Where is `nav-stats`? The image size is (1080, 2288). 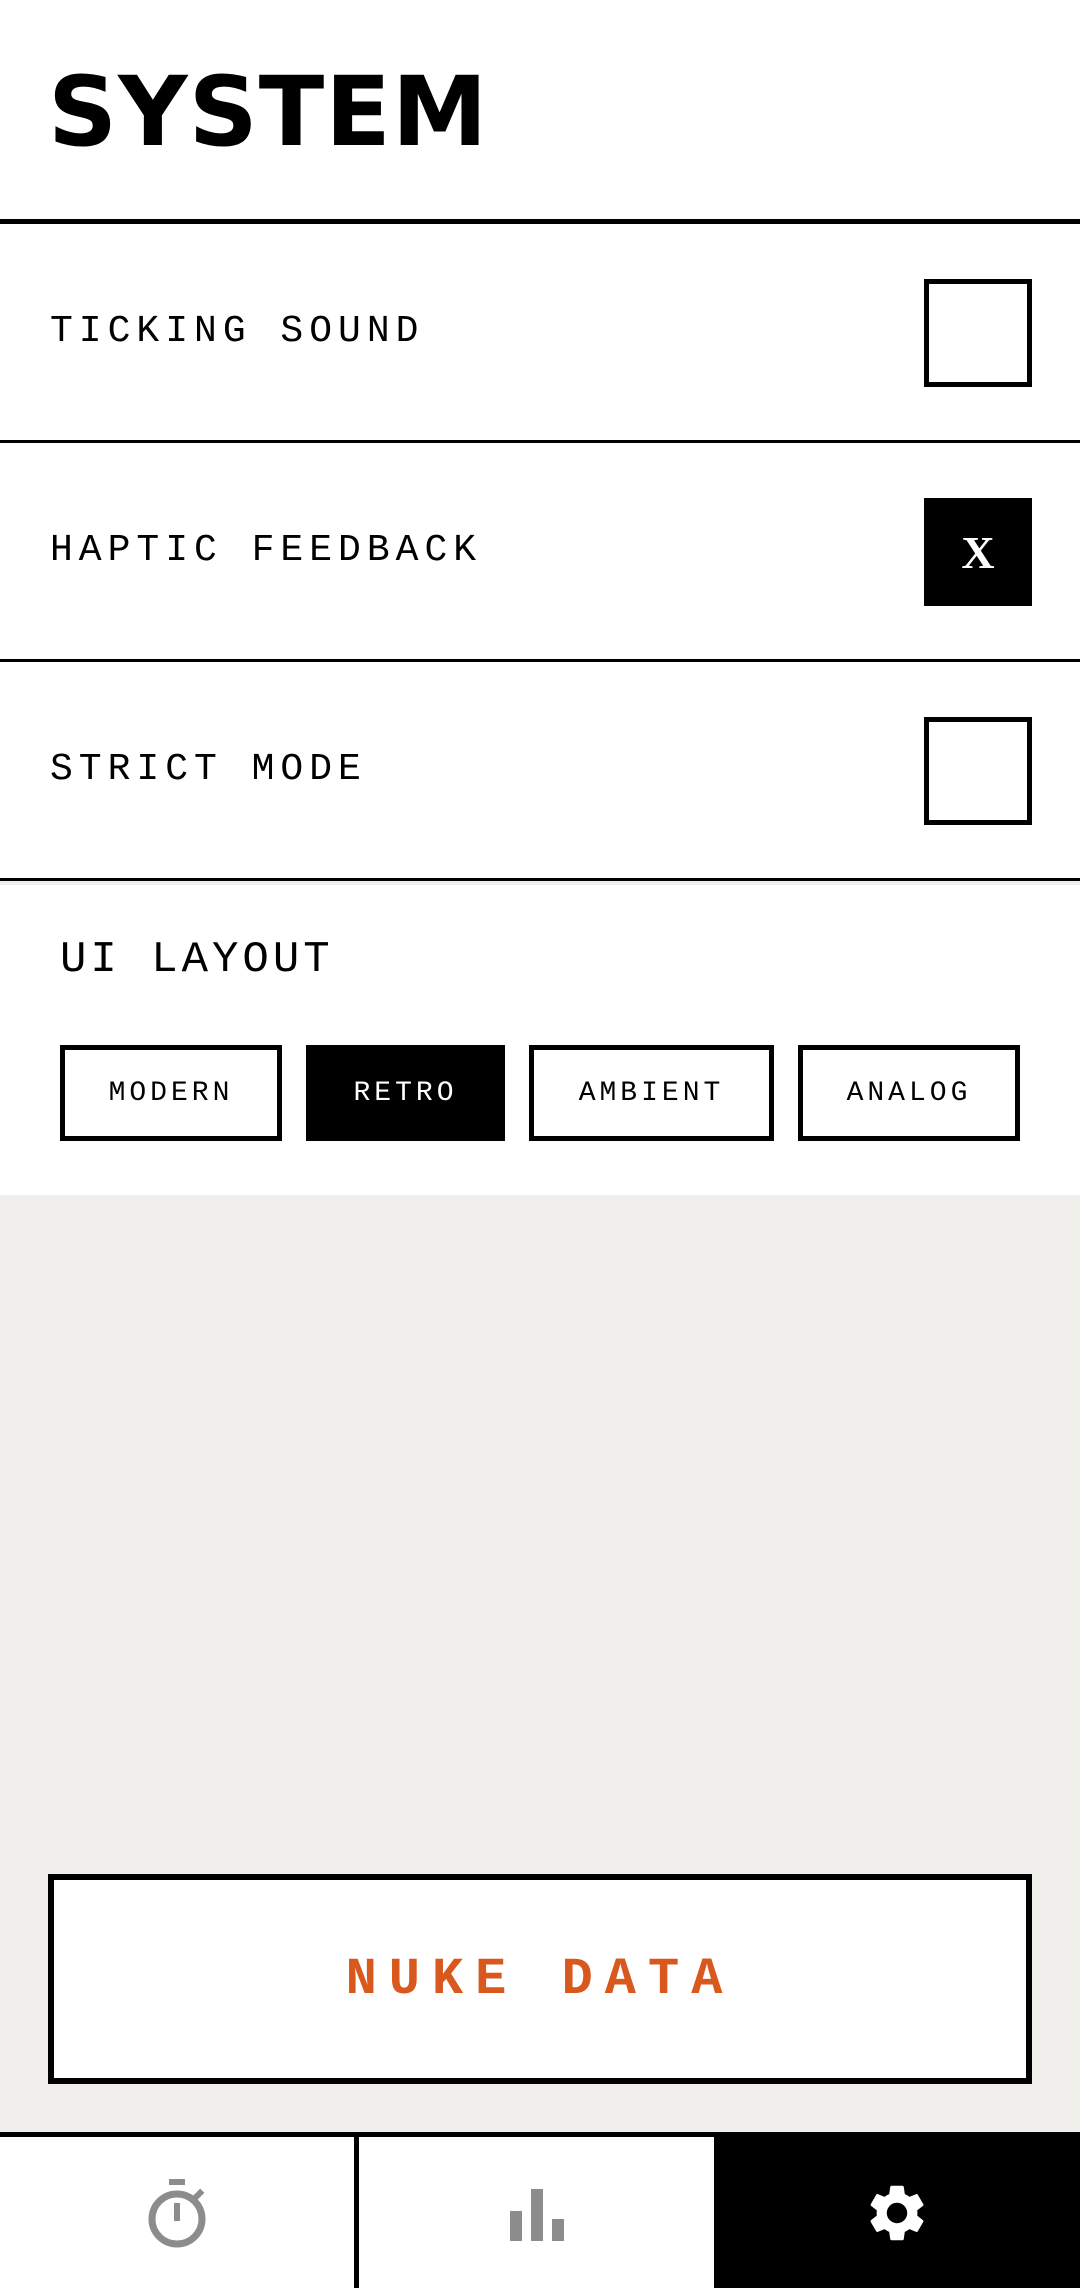
nav-stats is located at coordinates (536, 2212).